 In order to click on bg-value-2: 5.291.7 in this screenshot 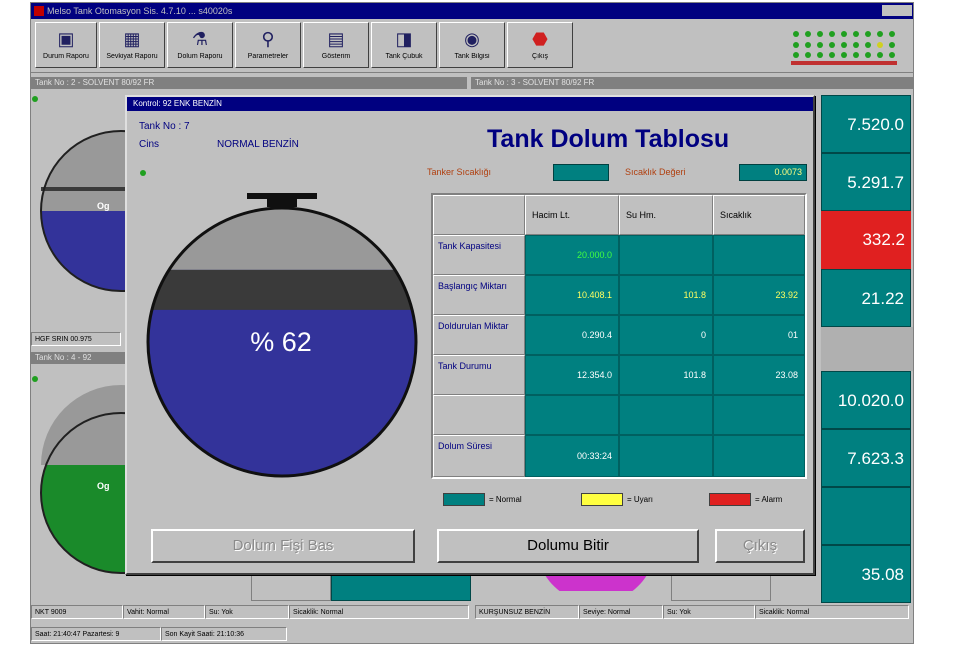, I will do `click(866, 182)`.